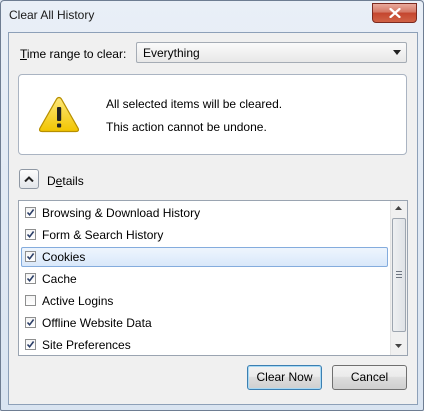 The width and height of the screenshot is (424, 411). What do you see at coordinates (204, 235) in the screenshot?
I see `list-item-form-search-history: Form & Search History` at bounding box center [204, 235].